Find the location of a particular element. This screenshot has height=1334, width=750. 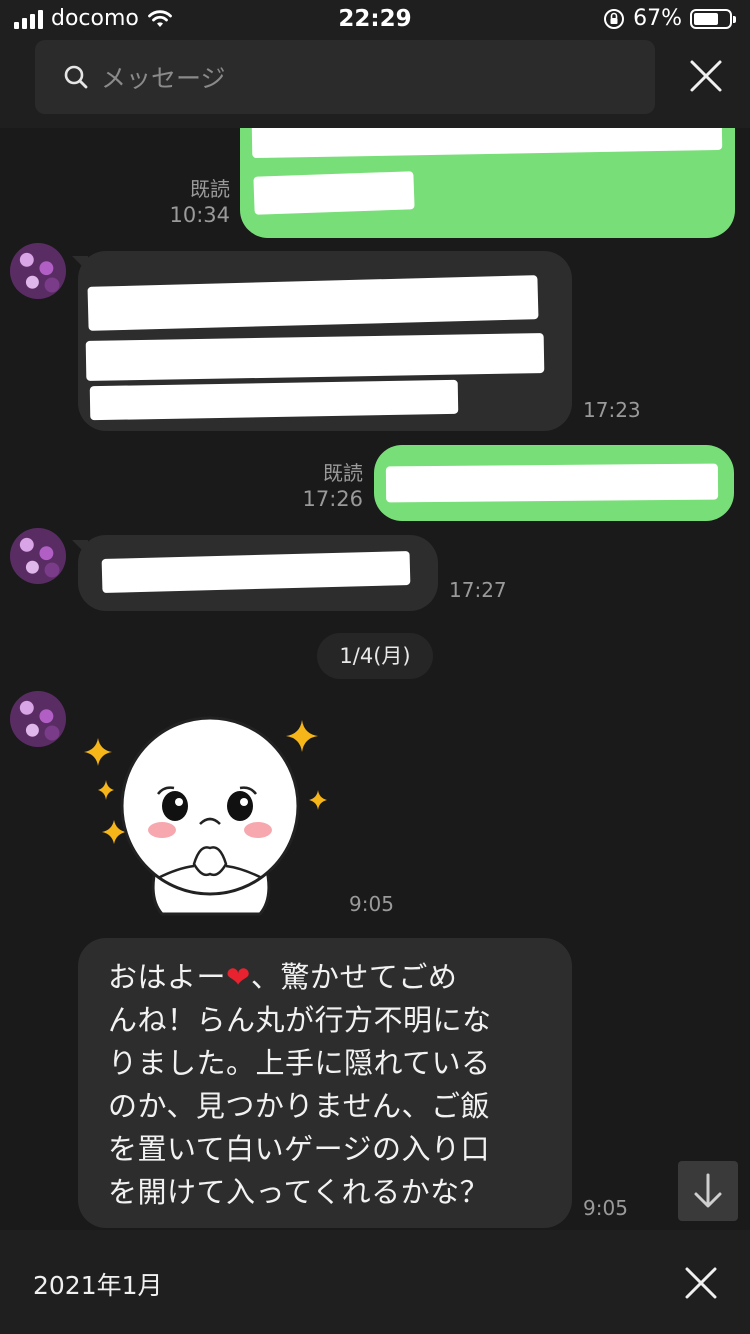

bottom-bar: 2021年1月 is located at coordinates (375, 1282).